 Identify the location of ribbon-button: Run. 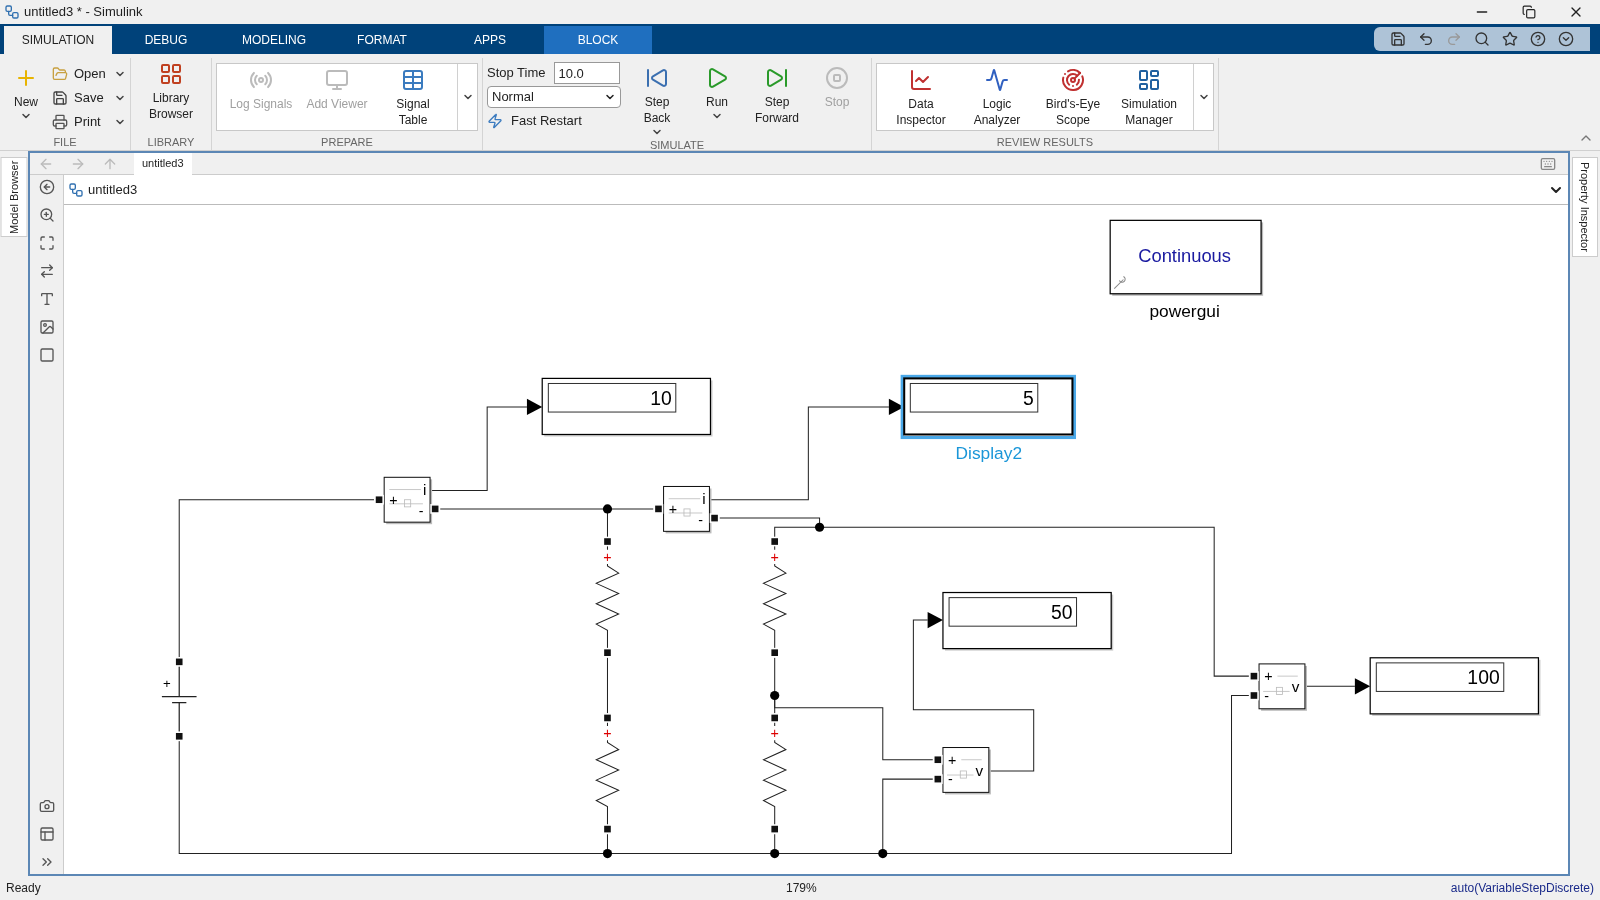
(717, 100).